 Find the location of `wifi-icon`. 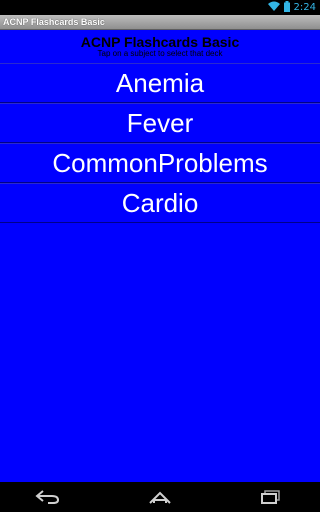

wifi-icon is located at coordinates (273, 7).